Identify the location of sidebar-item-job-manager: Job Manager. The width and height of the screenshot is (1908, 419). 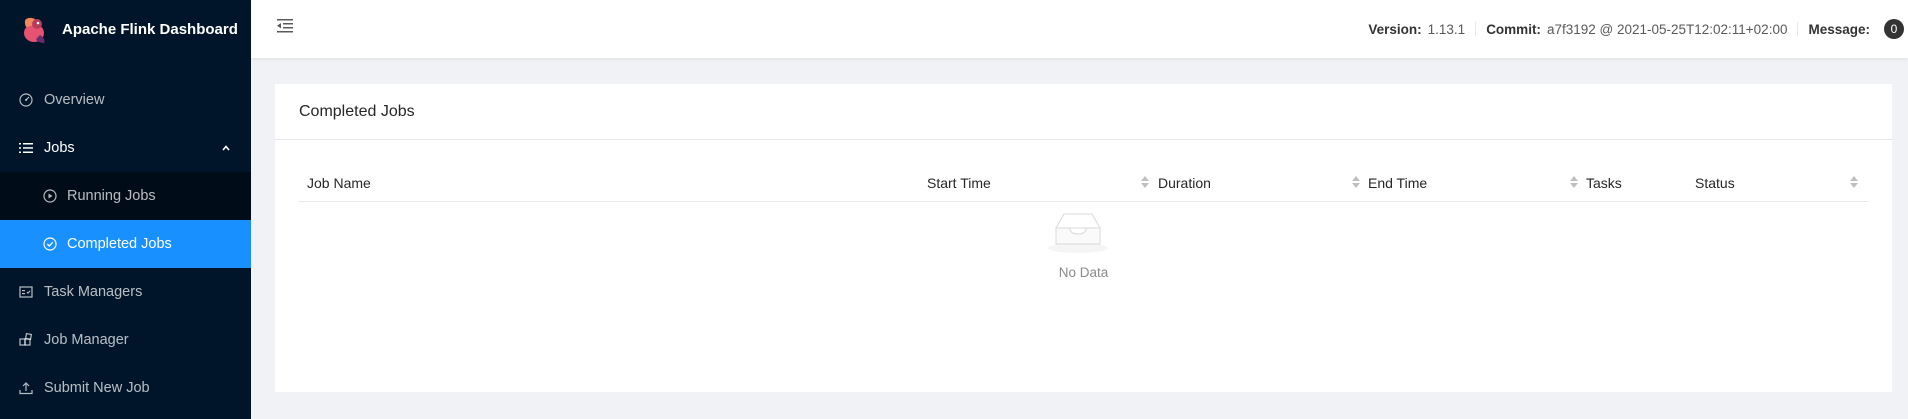
(125, 340).